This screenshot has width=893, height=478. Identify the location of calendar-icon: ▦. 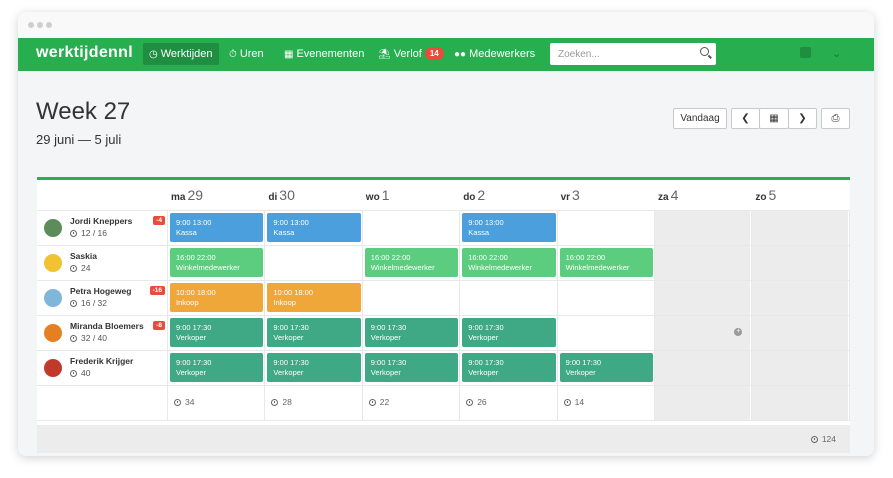
(289, 54).